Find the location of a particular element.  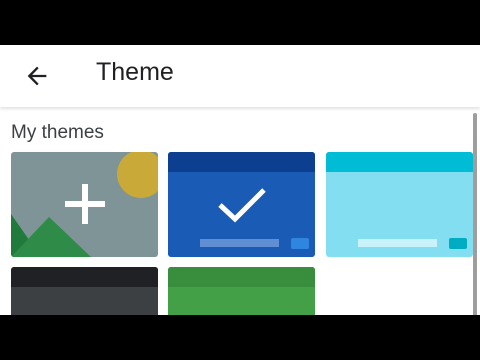

add-icon is located at coordinates (85, 204).